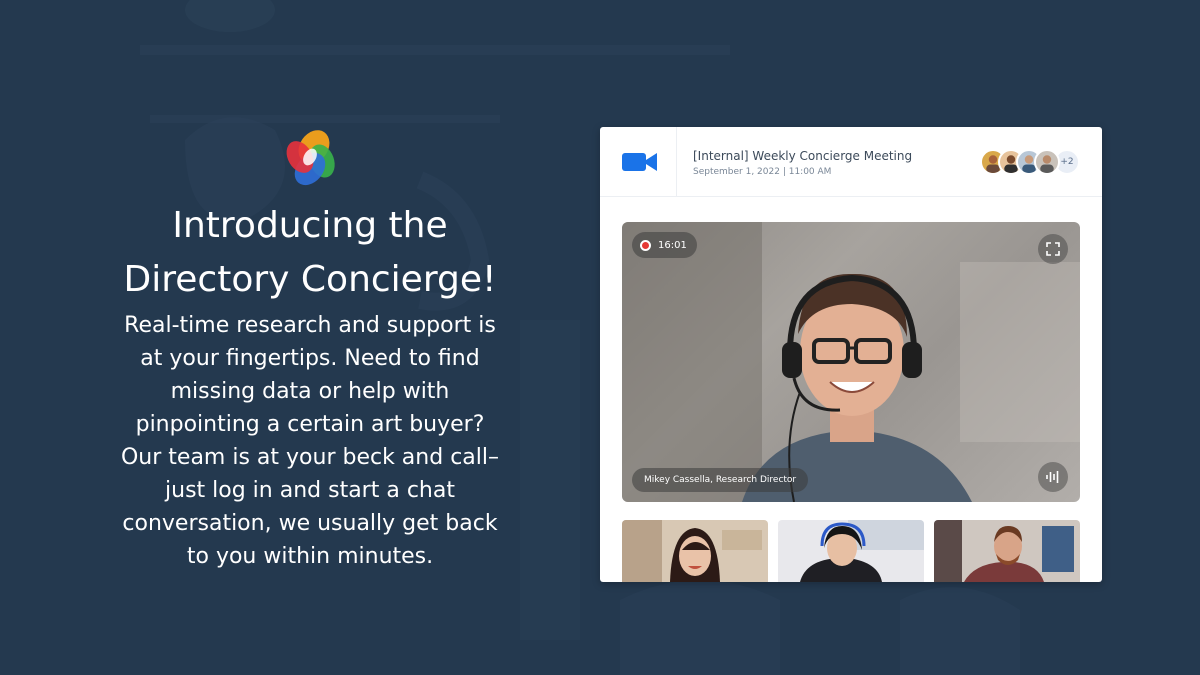 Image resolution: width=1200 pixels, height=675 pixels. What do you see at coordinates (310, 253) in the screenshot?
I see `page-title: Introducing the Directory Concierge!` at bounding box center [310, 253].